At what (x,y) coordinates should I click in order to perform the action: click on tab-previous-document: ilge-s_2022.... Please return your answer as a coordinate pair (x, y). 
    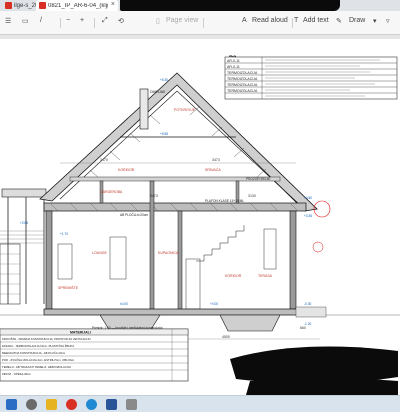
    Looking at the image, I should click on (26, 5).